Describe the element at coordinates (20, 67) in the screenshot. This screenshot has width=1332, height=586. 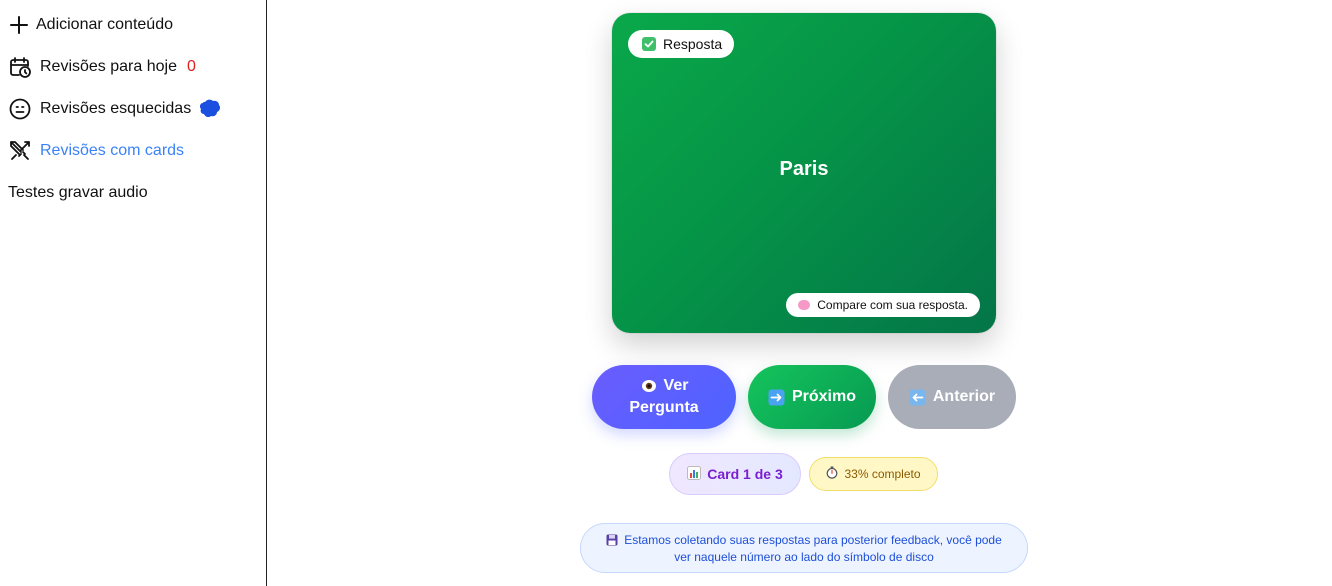
I see `calendar-clock-icon` at that location.